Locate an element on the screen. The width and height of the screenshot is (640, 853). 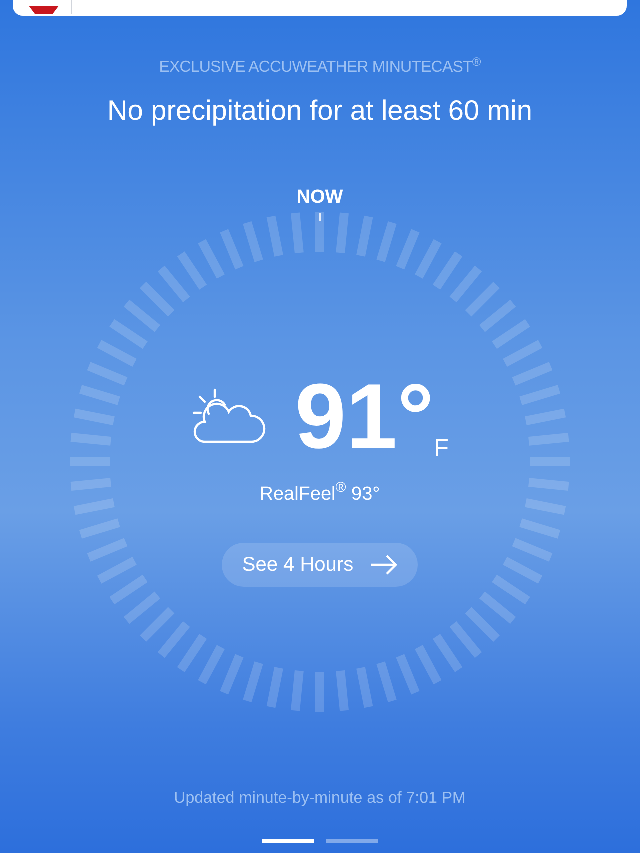
temperature: 91° is located at coordinates (364, 416).